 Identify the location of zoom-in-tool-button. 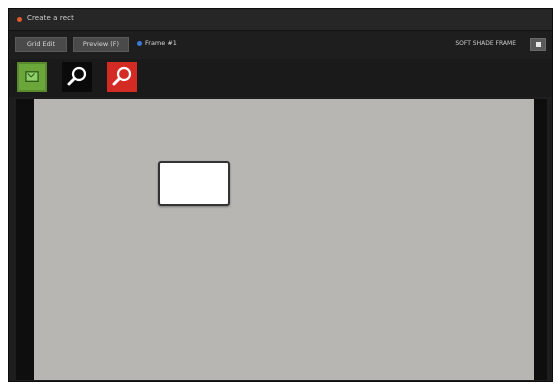
(77, 77).